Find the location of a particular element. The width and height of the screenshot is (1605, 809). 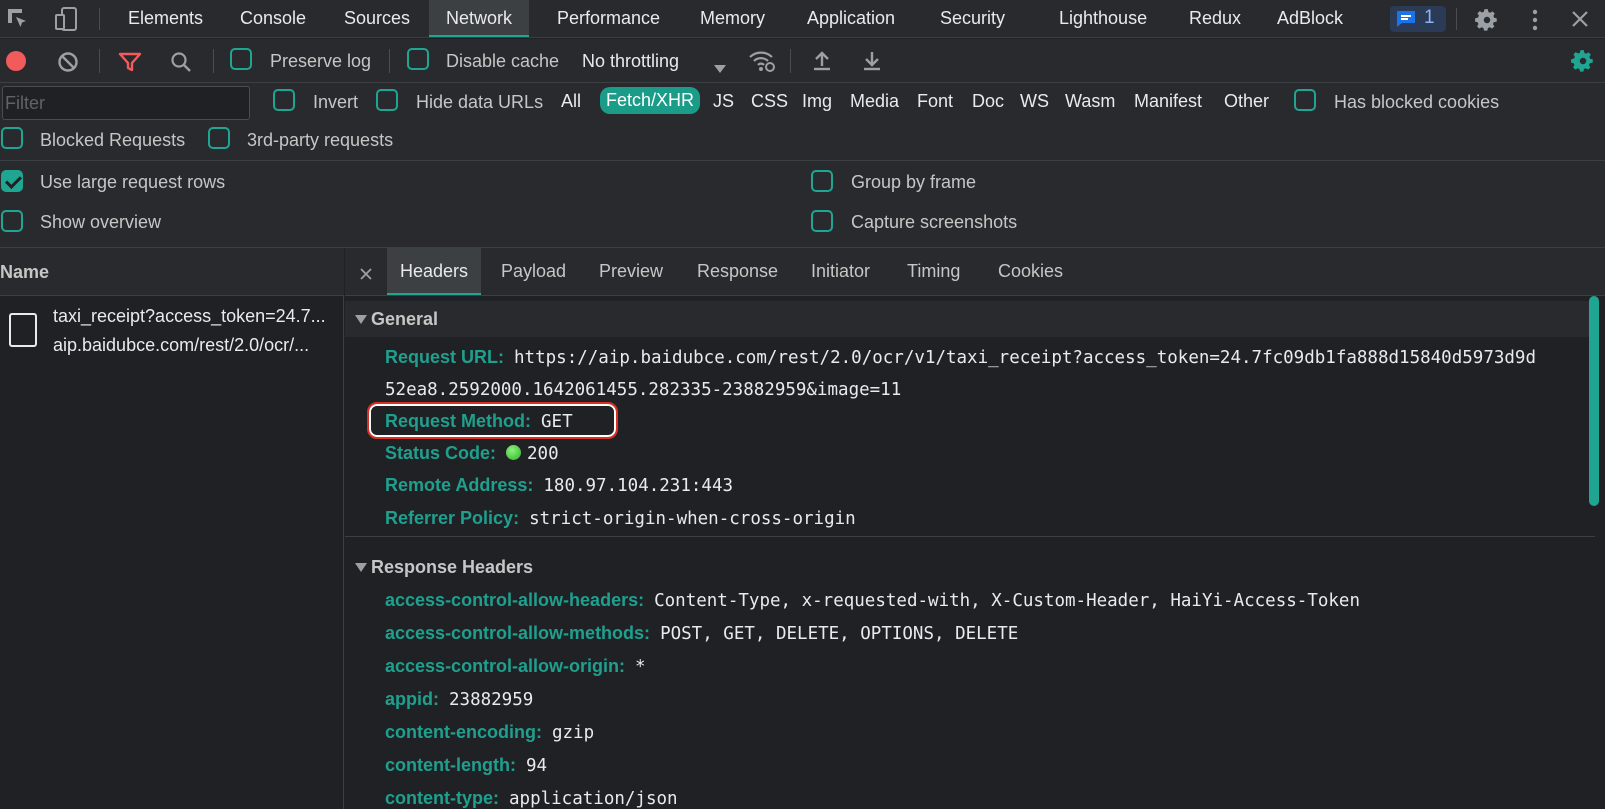

tab-elements: Elements is located at coordinates (165, 18).